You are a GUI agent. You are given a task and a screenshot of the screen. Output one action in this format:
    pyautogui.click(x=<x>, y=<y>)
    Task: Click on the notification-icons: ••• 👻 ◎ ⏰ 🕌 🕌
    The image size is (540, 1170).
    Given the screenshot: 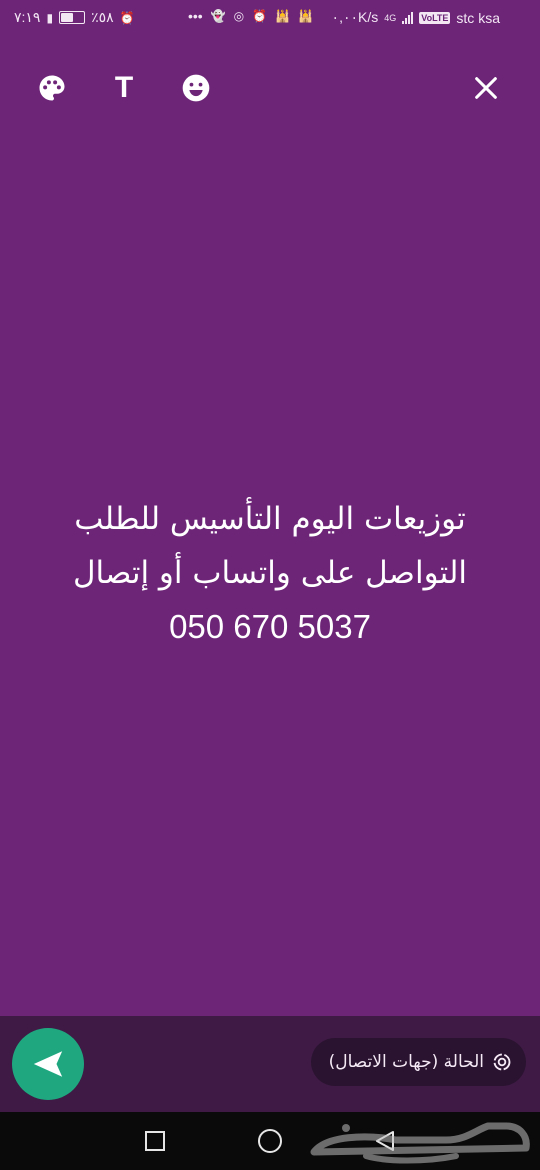 What is the action you would take?
    pyautogui.click(x=250, y=16)
    